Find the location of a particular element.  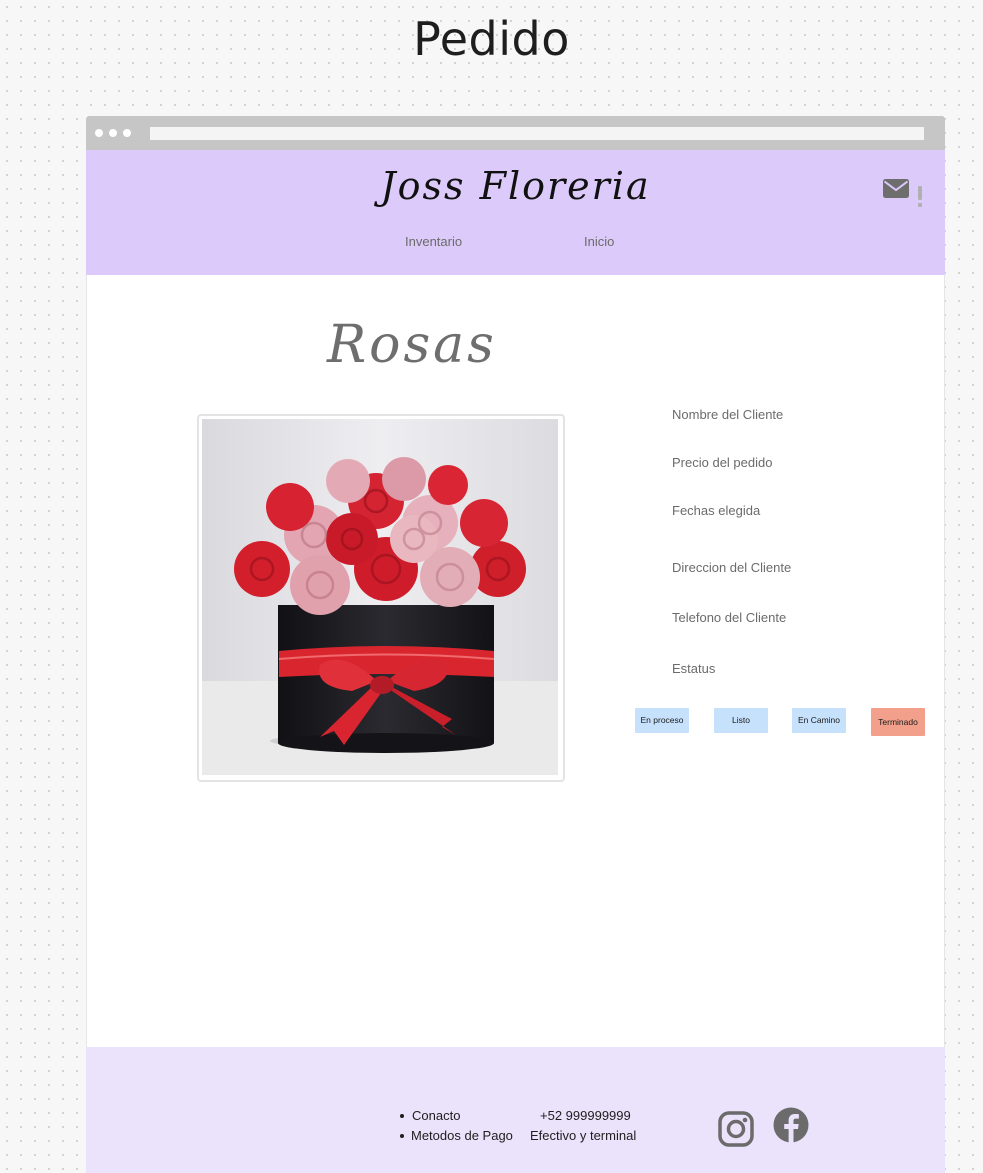

nav-link-inventario: Inventario is located at coordinates (433, 241).